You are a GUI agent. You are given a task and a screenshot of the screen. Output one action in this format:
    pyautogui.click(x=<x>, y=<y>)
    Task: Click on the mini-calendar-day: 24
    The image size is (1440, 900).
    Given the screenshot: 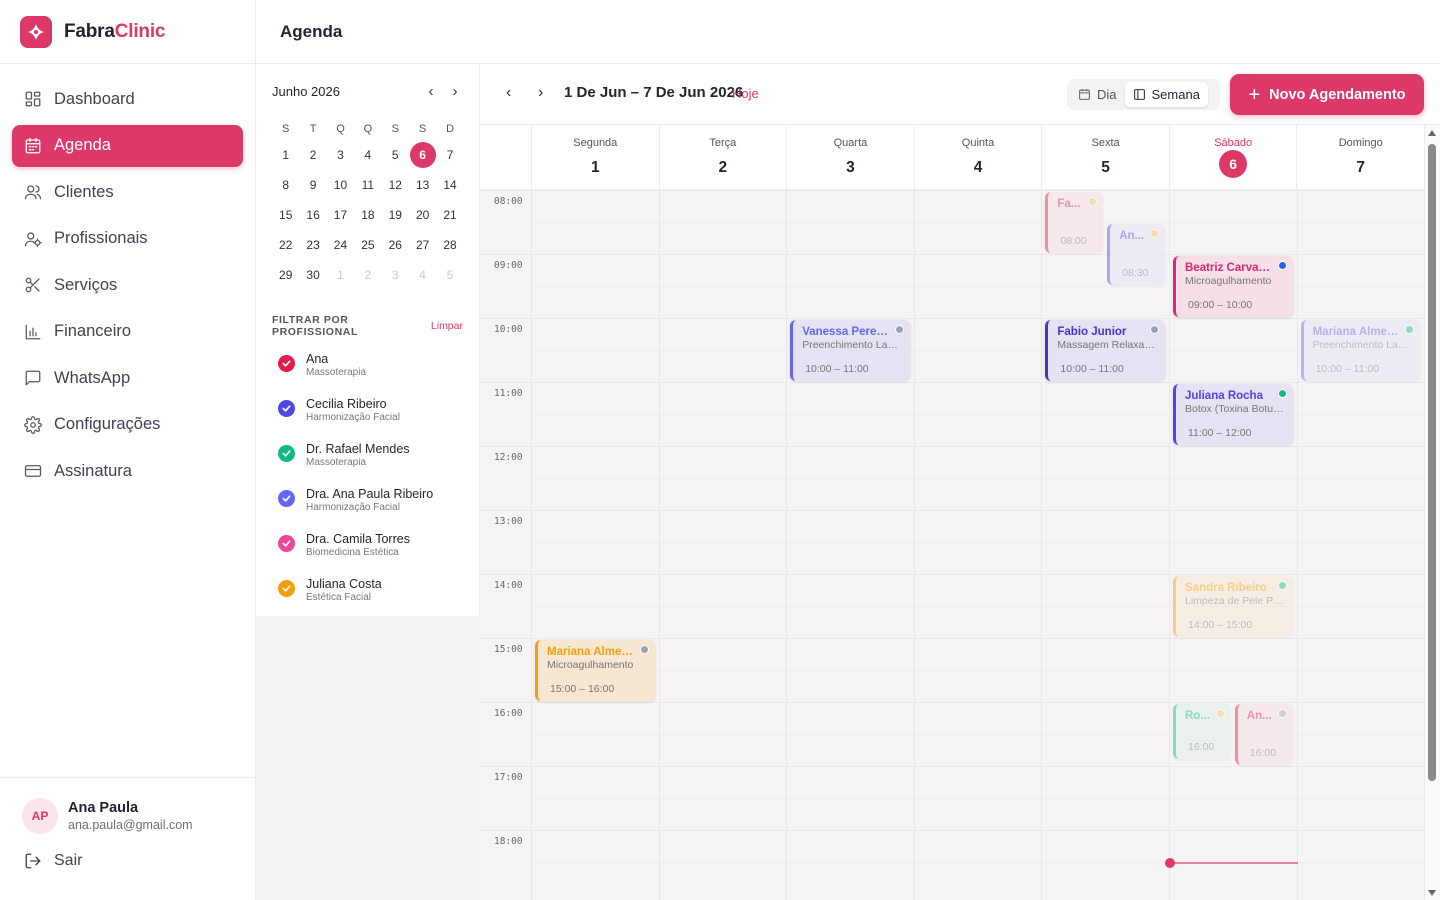 What is the action you would take?
    pyautogui.click(x=340, y=245)
    